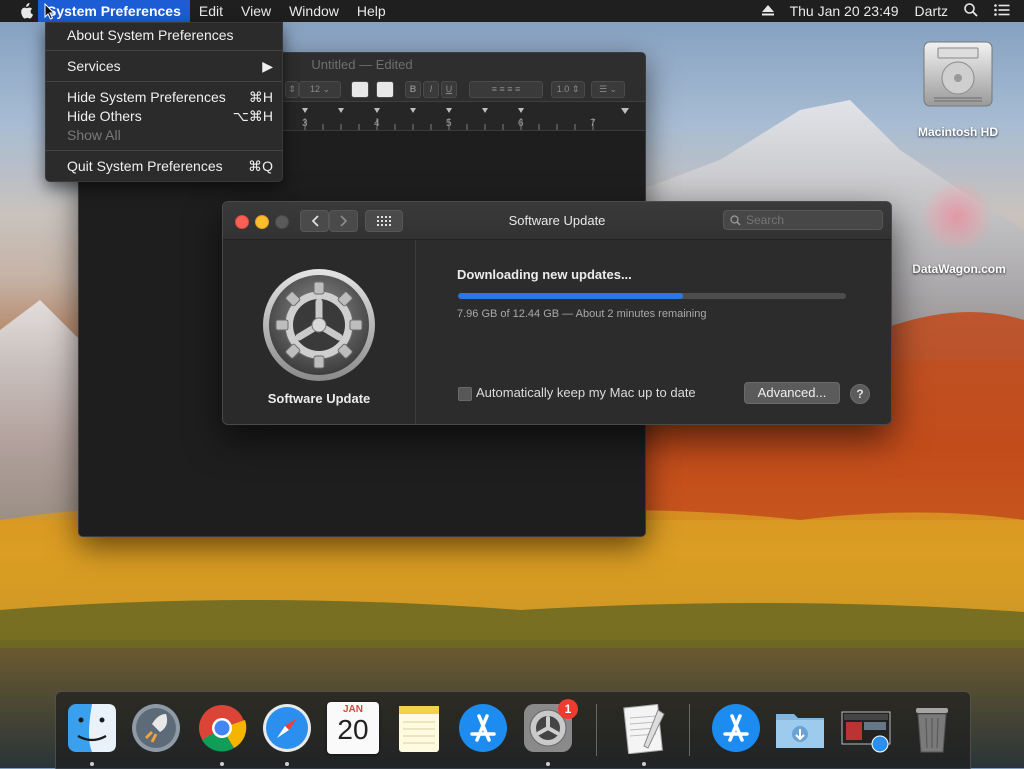  Describe the element at coordinates (557, 221) in the screenshot. I see `software-update-titlebar: Software Update` at that location.